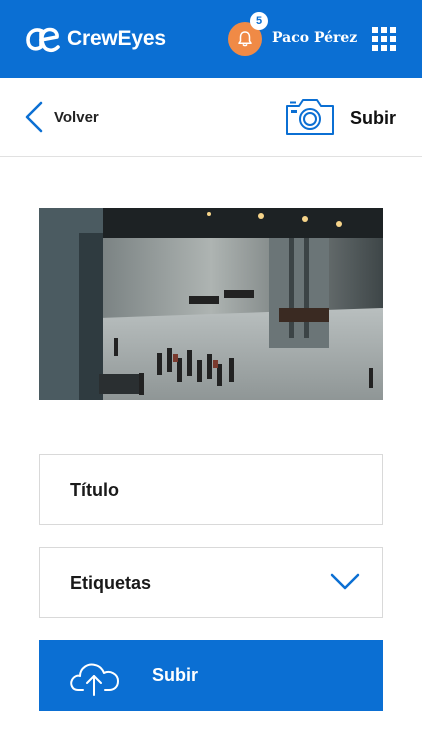 The width and height of the screenshot is (422, 750). I want to click on user-name: Paco Pérez, so click(314, 38).